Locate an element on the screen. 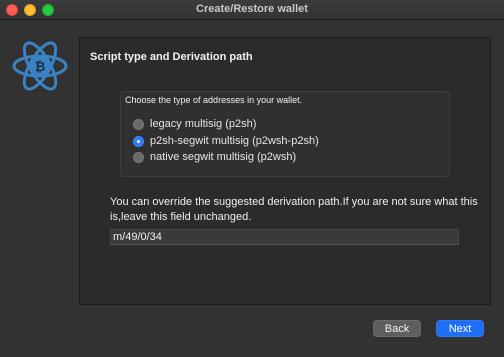 This screenshot has width=504, height=357. option-native-segwit-multisig: native segwit multisig (p2wsh) is located at coordinates (214, 157).